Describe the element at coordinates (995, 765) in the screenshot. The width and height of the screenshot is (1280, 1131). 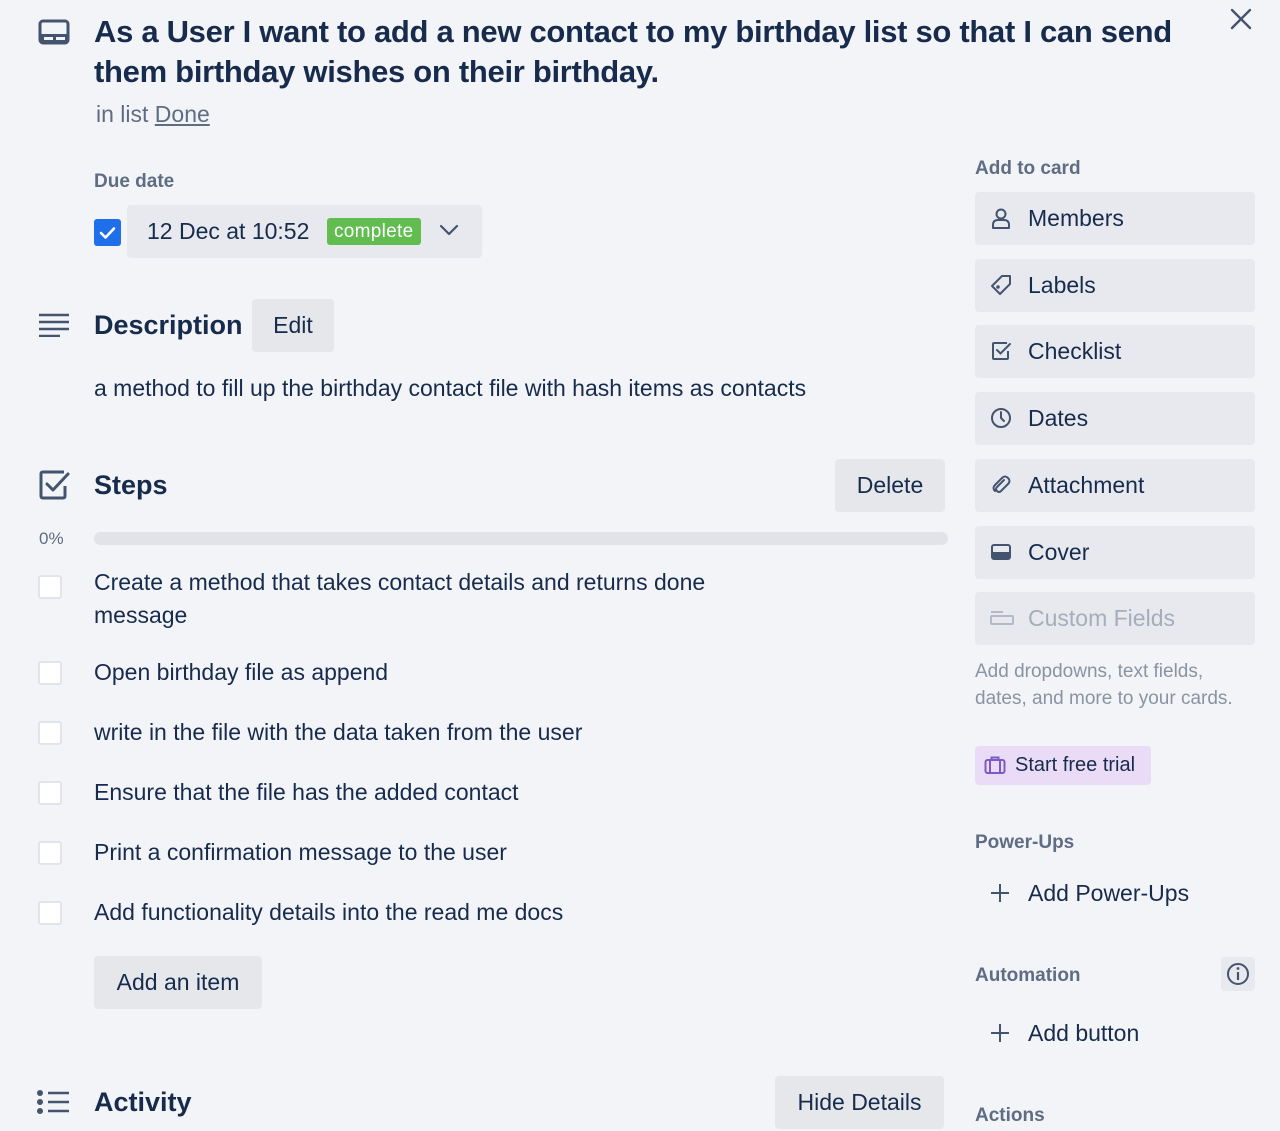
I see `briefcase-icon` at that location.